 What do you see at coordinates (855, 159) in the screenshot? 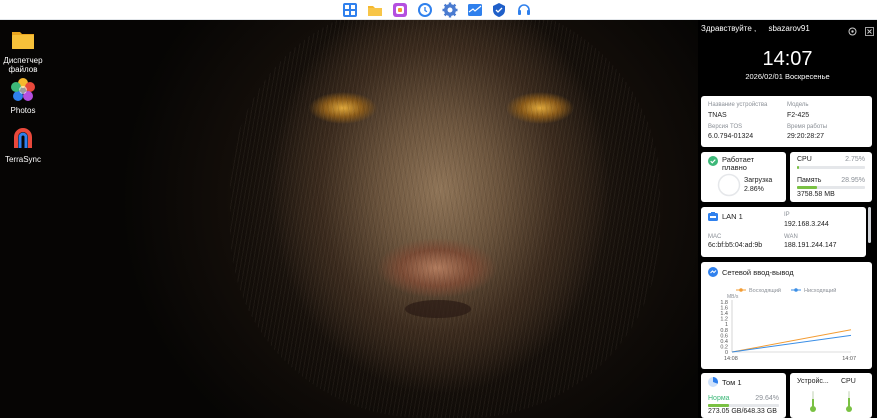
I see `cpu-value: 2.75%` at bounding box center [855, 159].